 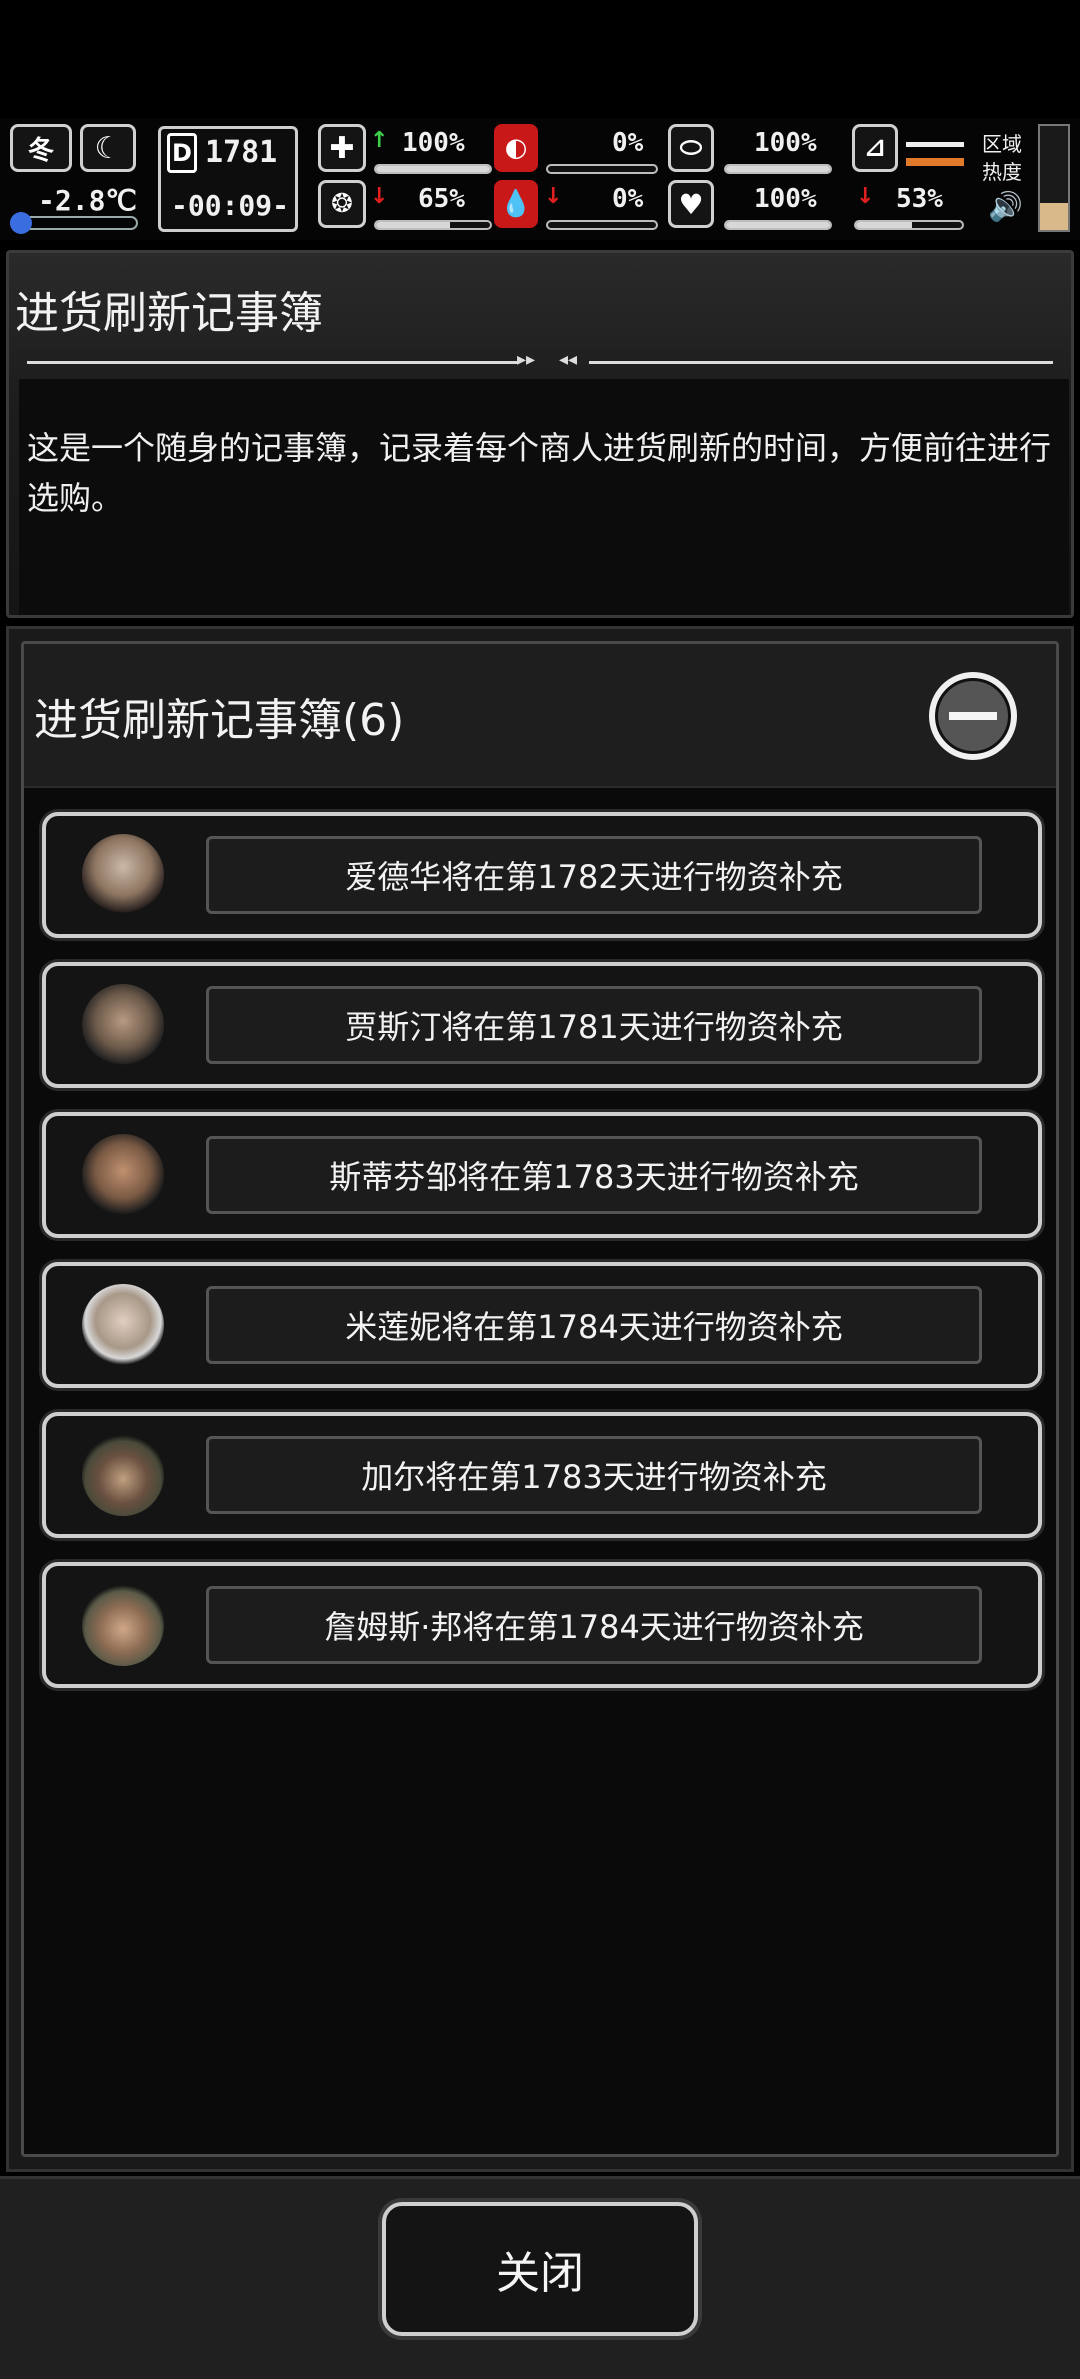 I want to click on restock-message: 爱德华将在第1782天进行物资补充, so click(x=594, y=875).